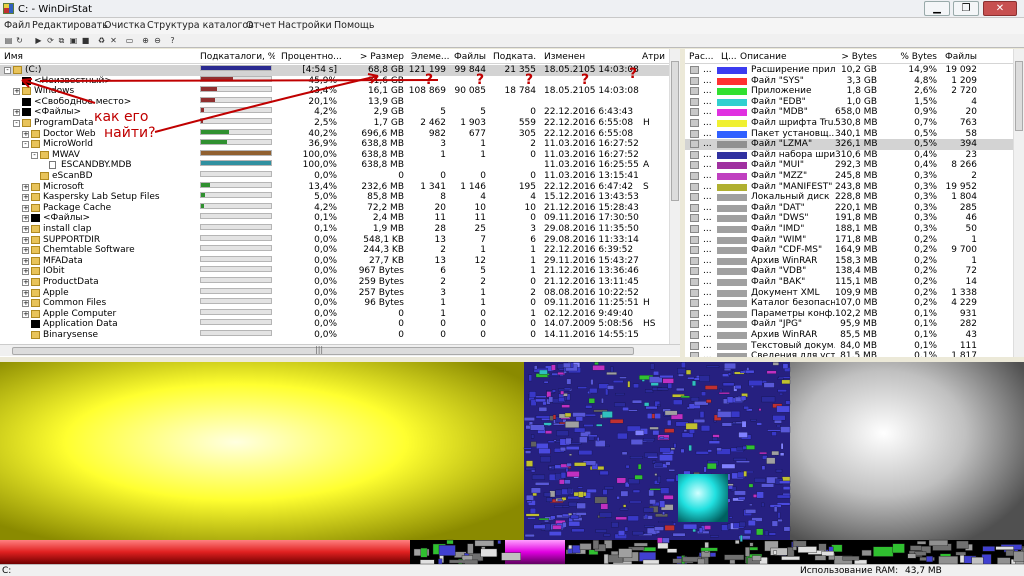 Image resolution: width=1024 pixels, height=576 pixels. What do you see at coordinates (854, 81) in the screenshot?
I see `extension-row: ... Файл "SYS" 3,3 GB 4,8% 1 209` at bounding box center [854, 81].